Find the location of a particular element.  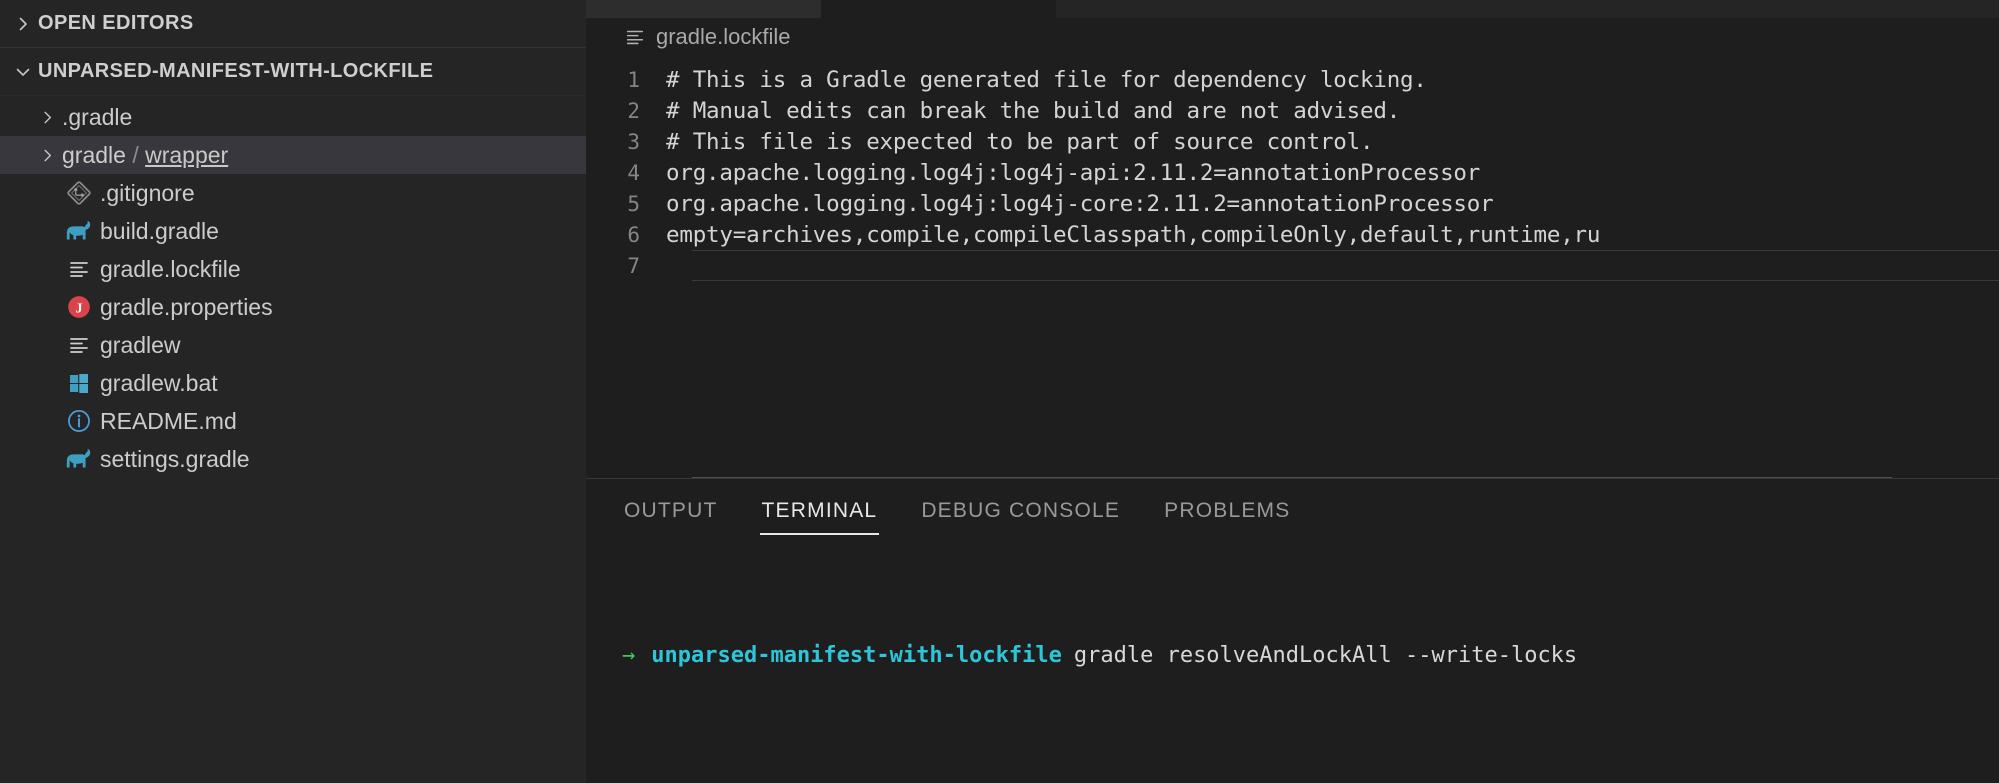

tree-item-label: gradle.lockfile is located at coordinates (170, 268).